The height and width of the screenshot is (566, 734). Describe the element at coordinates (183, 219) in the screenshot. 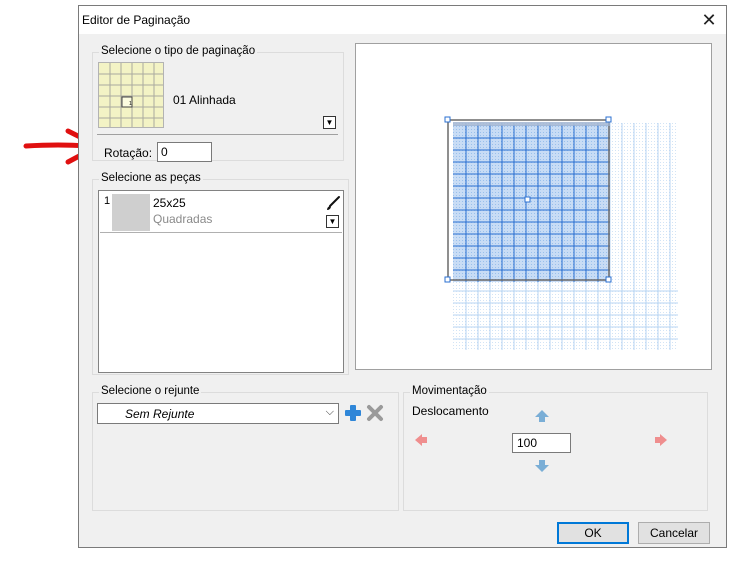

I see `piece-kind: Quadradas` at that location.